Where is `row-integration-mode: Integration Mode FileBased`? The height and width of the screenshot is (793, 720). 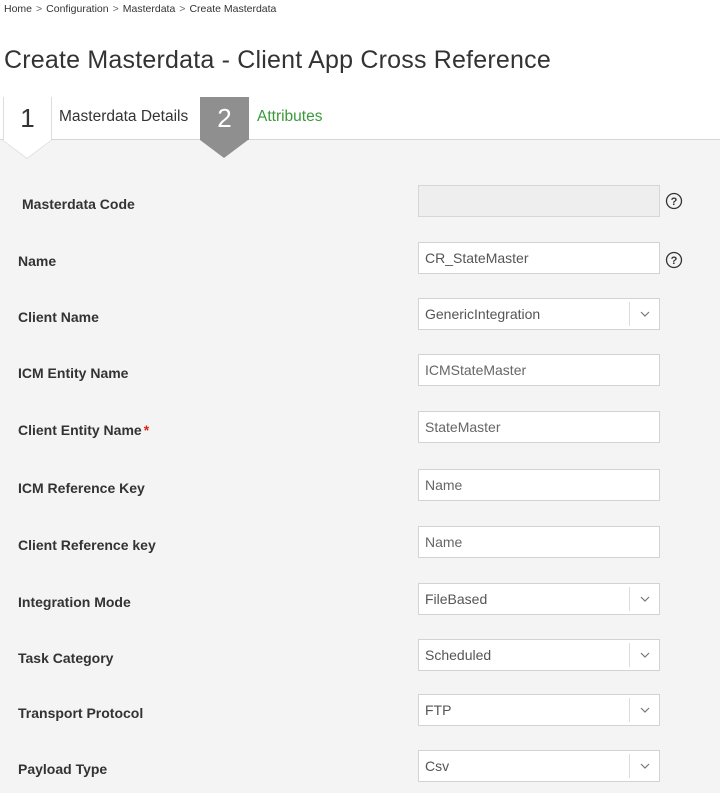 row-integration-mode: Integration Mode FileBased is located at coordinates (360, 603).